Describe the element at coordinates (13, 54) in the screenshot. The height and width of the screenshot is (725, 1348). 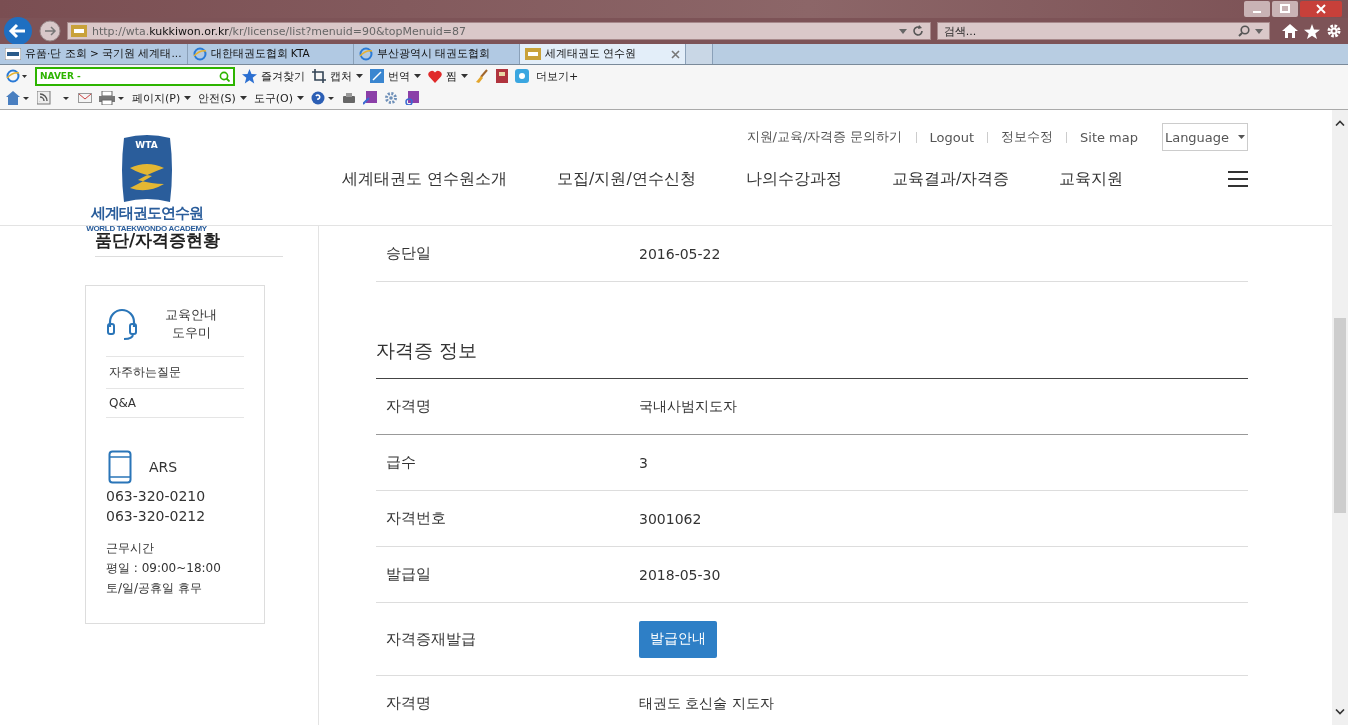
I see `flag-icon` at that location.